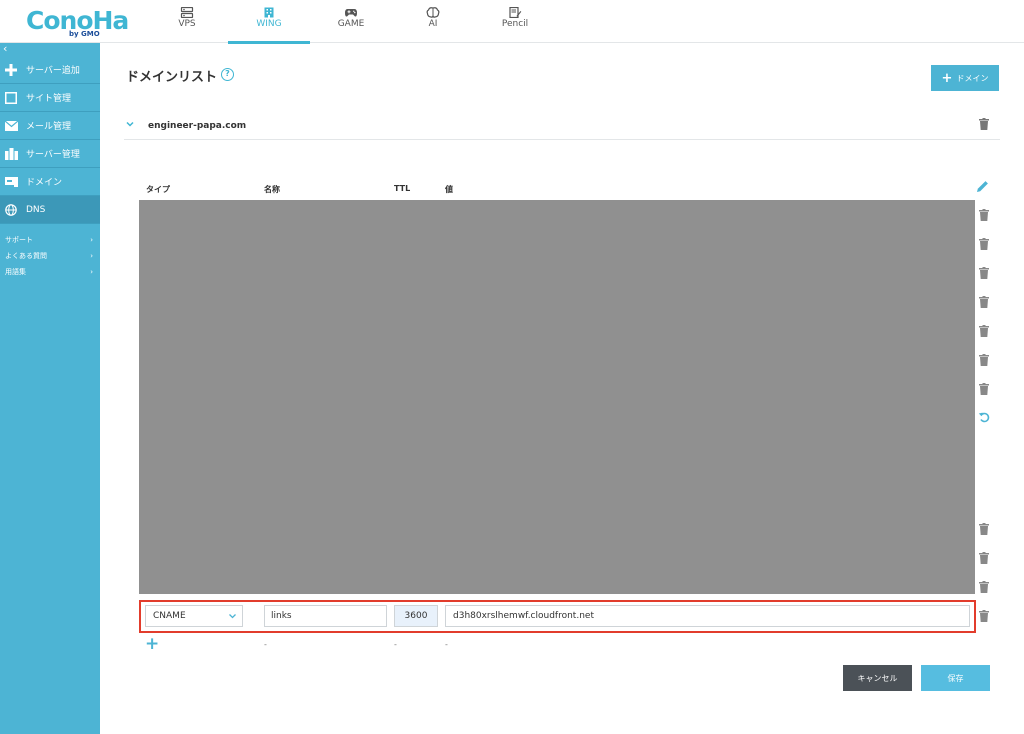 This screenshot has width=1024, height=734. I want to click on pencil-note-icon, so click(515, 12).